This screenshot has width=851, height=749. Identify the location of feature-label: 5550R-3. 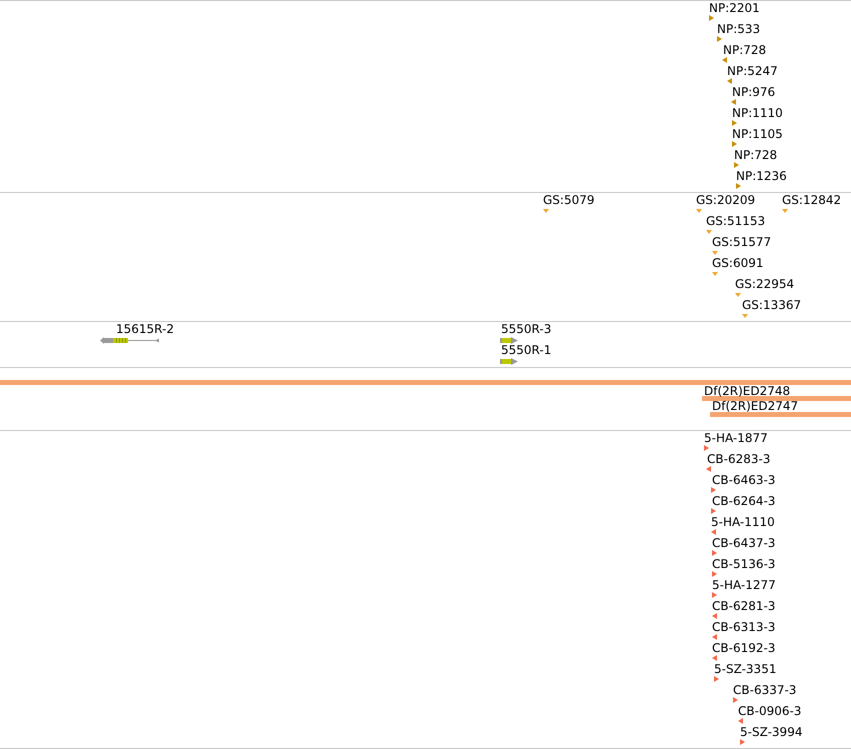
(526, 329).